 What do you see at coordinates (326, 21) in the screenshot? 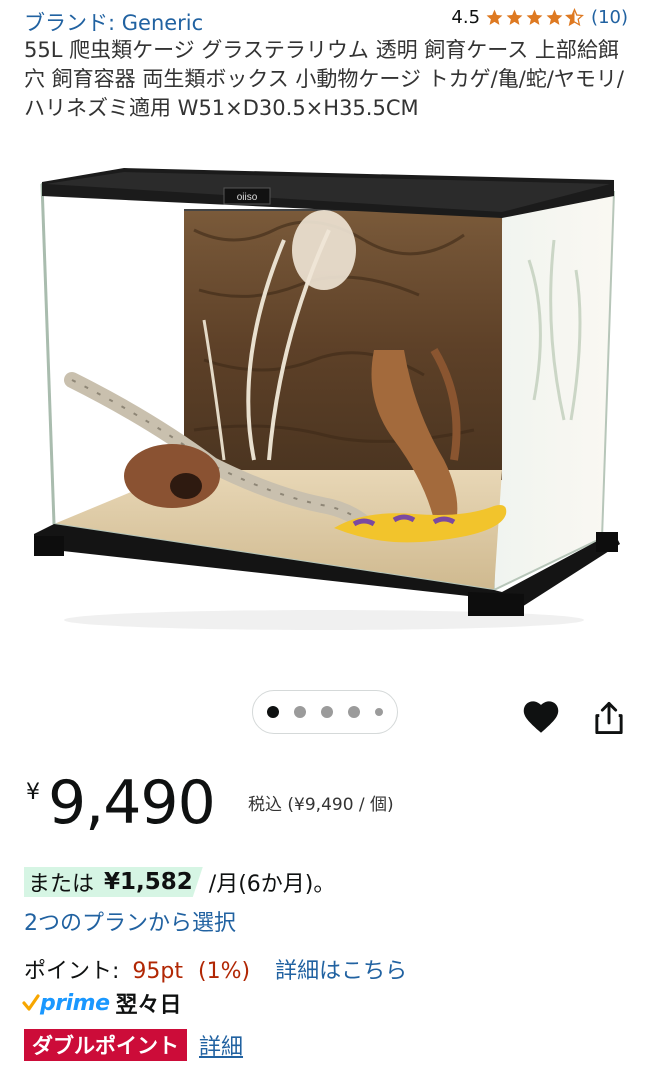
I see `brand-rating-row: ブランド: Generic 4.5 (10)` at bounding box center [326, 21].